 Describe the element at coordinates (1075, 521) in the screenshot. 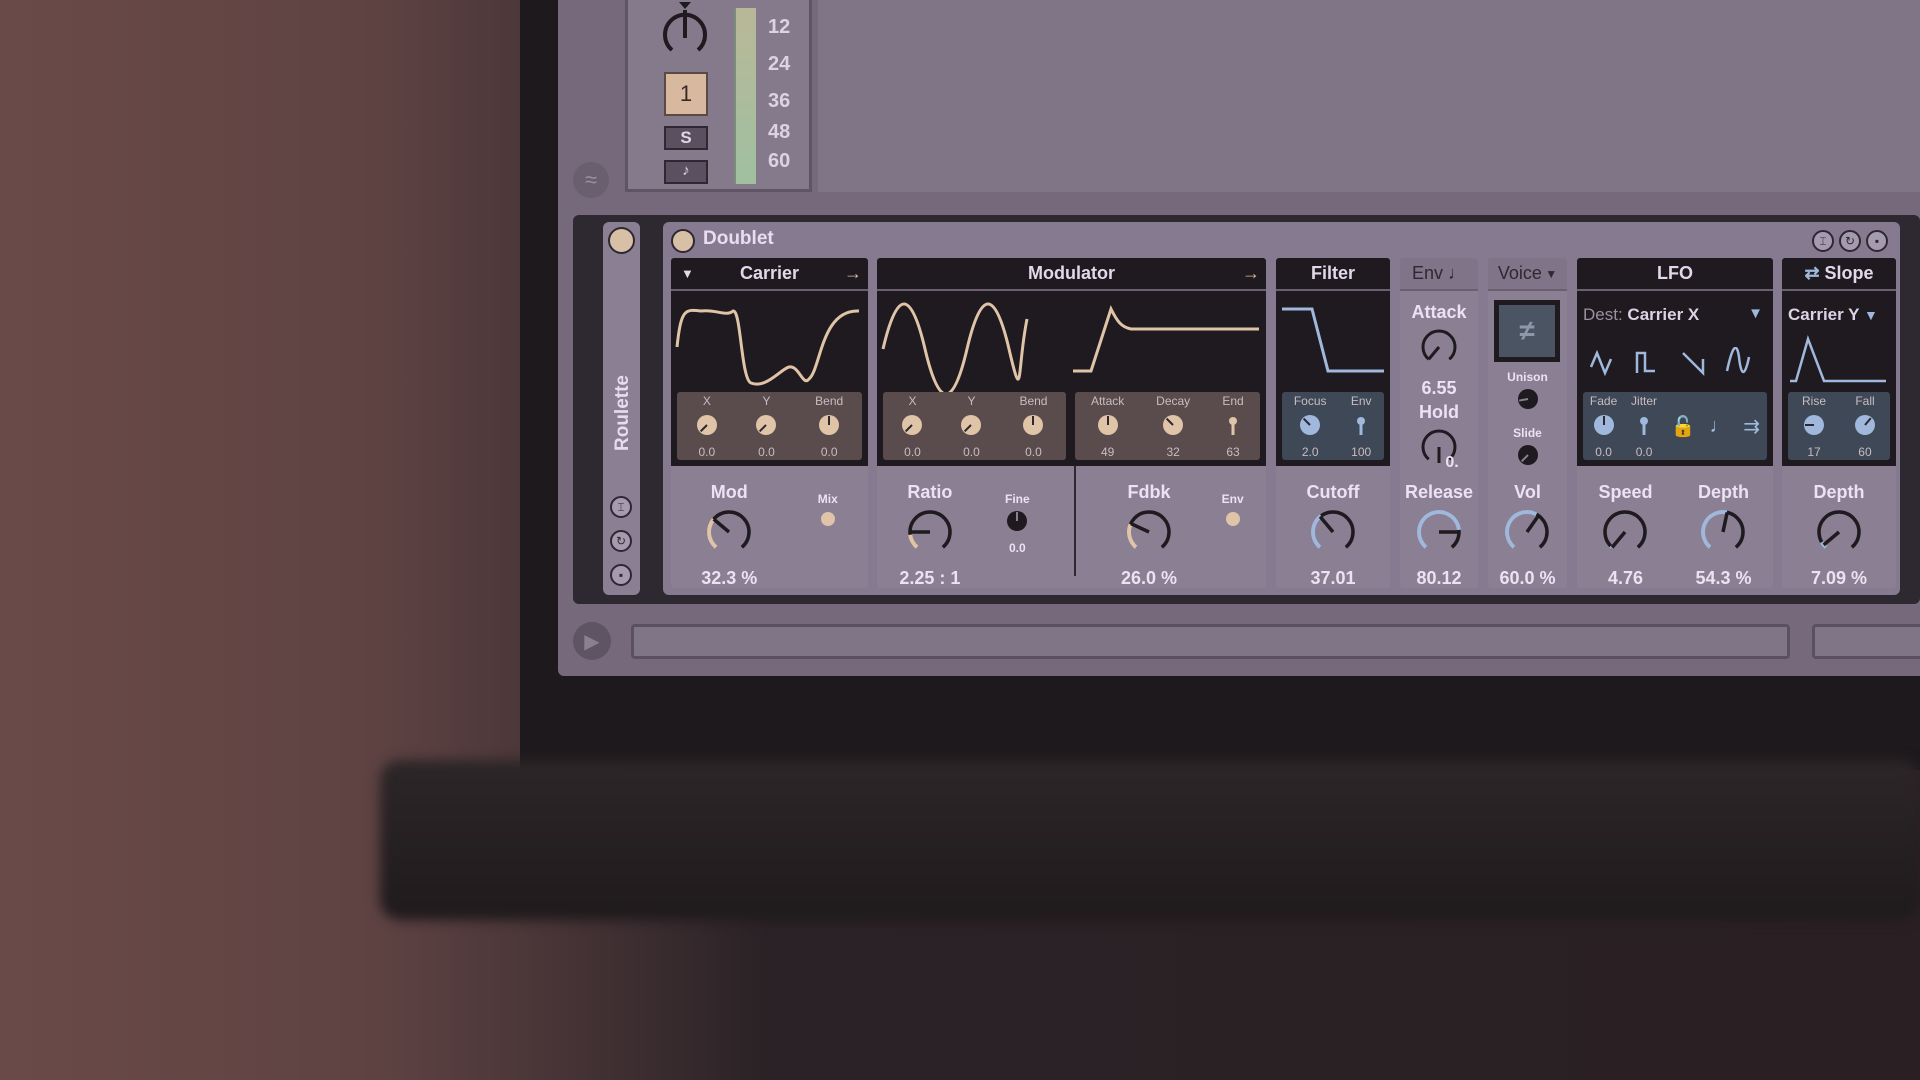

I see `divider` at that location.